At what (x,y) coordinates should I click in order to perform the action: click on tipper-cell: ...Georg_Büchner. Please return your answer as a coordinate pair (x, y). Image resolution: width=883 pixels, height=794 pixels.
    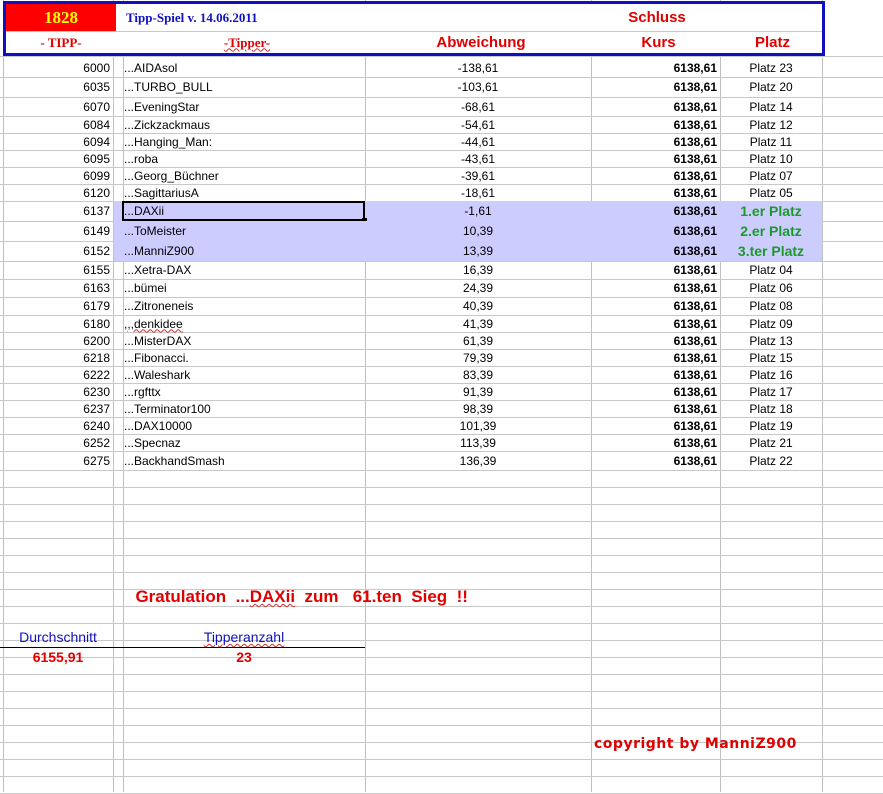
    Looking at the image, I should click on (244, 175).